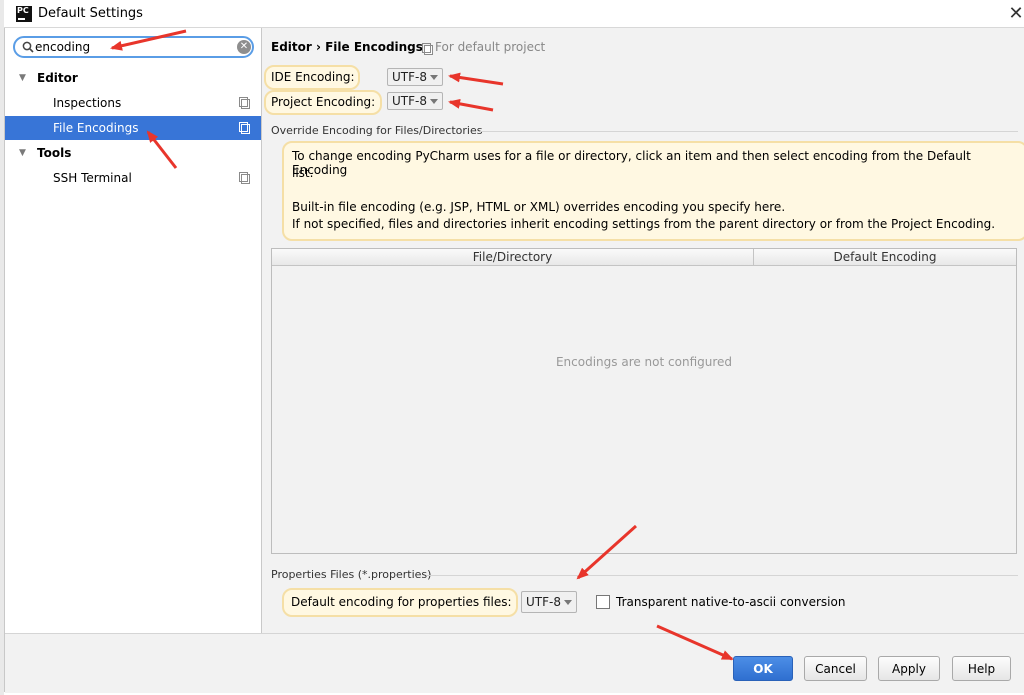 The height and width of the screenshot is (695, 1024). I want to click on column-header-file-directory: File/Directory, so click(512, 257).